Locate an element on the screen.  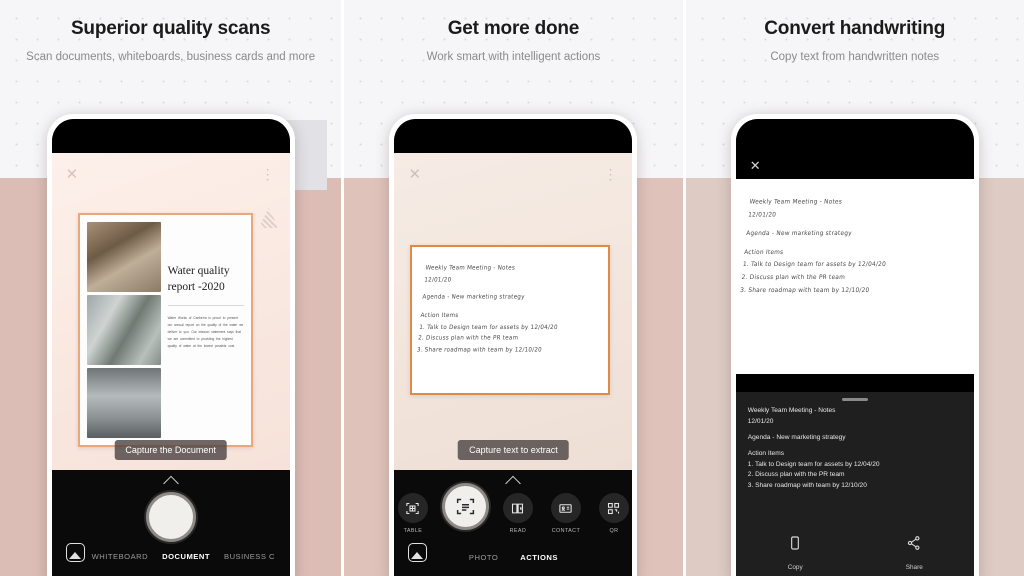
action-icon-row: TABLE READ CONTACT QR is located at coordinates (513, 509).